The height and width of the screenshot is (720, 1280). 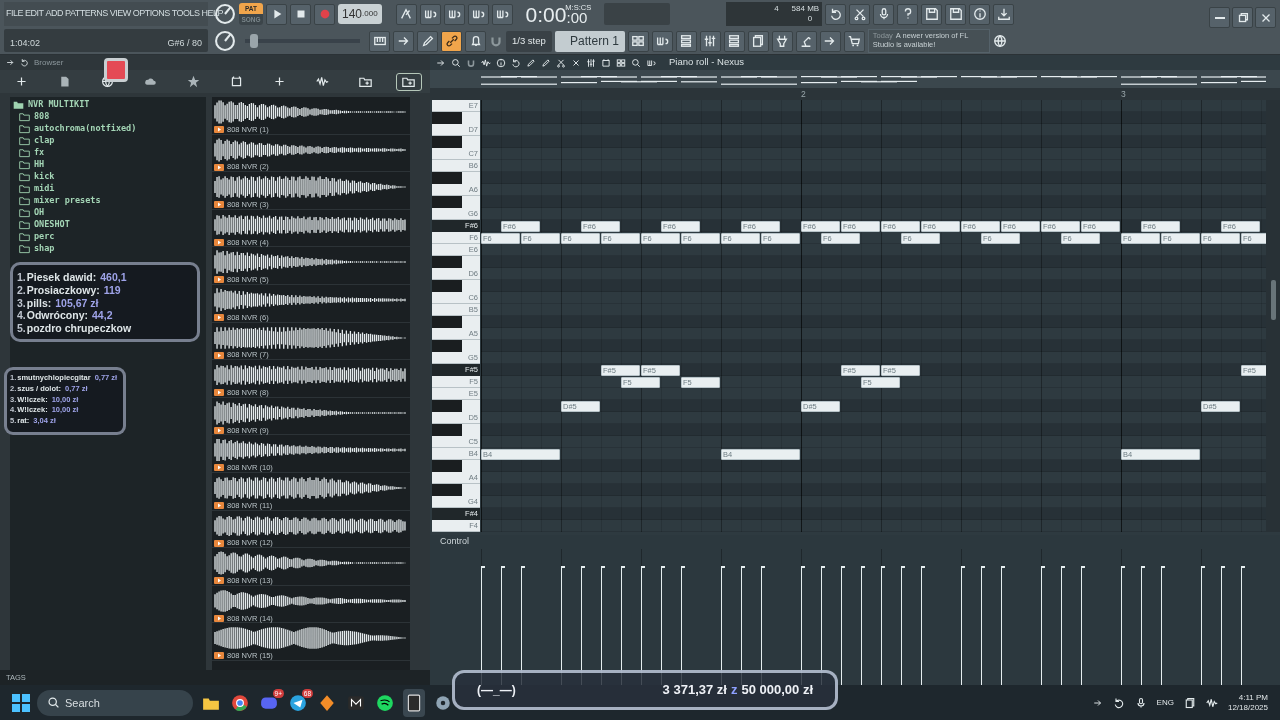 I want to click on menu-item: OPTIONS, so click(x=151, y=14).